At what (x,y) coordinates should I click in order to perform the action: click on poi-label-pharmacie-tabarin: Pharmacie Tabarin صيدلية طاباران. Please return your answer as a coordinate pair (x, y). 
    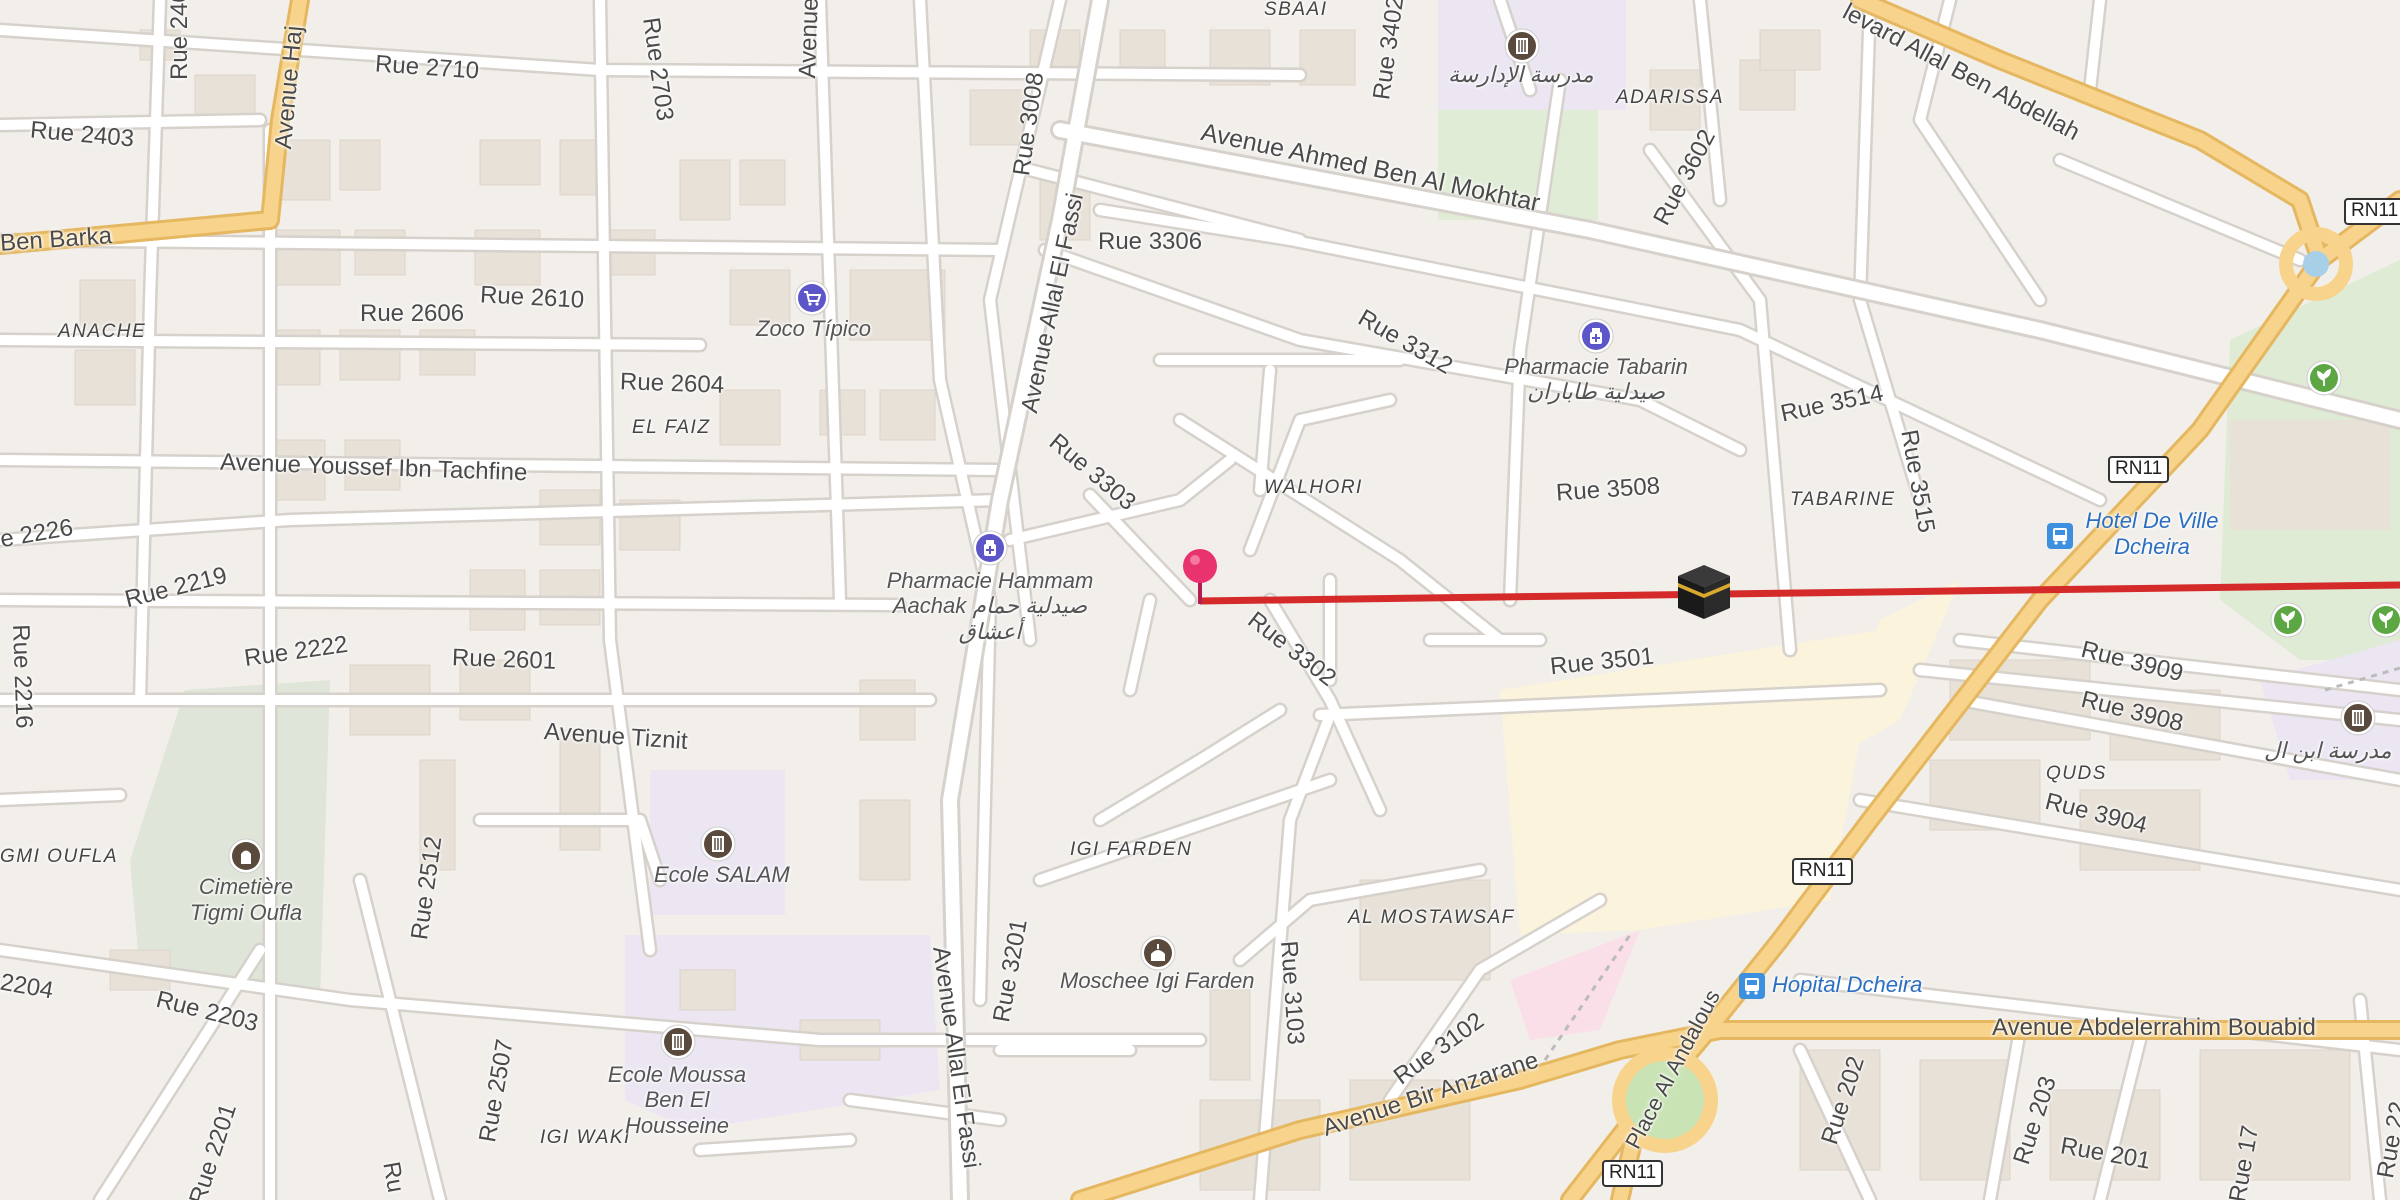
    Looking at the image, I should click on (1596, 379).